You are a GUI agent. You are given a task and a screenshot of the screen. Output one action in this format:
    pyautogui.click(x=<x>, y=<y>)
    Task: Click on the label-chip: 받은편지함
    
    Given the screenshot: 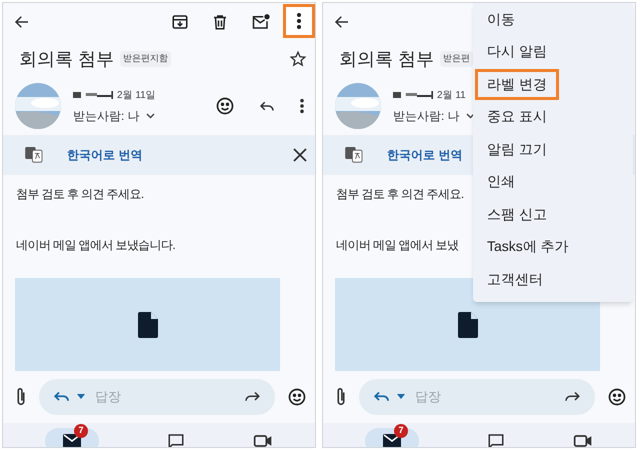 What is the action you would take?
    pyautogui.click(x=146, y=59)
    